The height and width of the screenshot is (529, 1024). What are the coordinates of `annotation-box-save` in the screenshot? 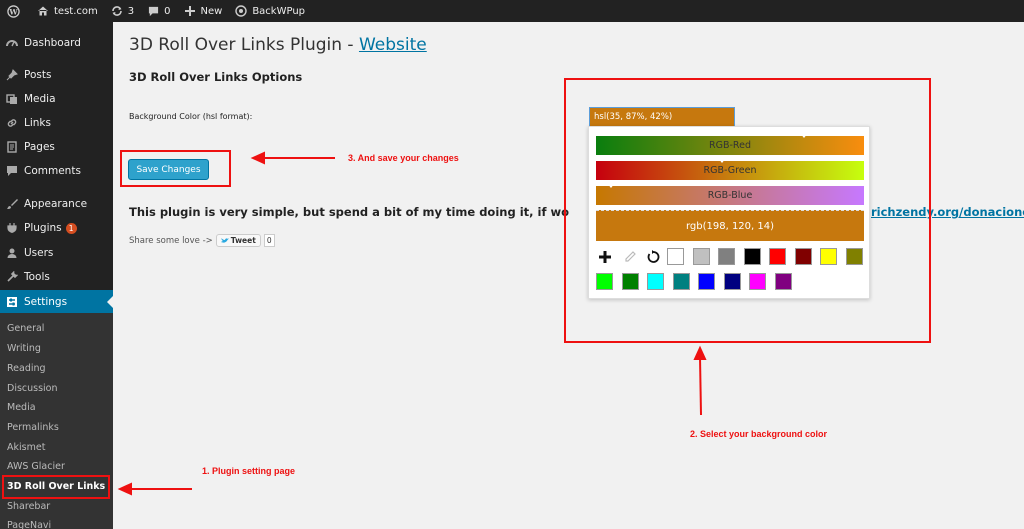 It's located at (175, 168).